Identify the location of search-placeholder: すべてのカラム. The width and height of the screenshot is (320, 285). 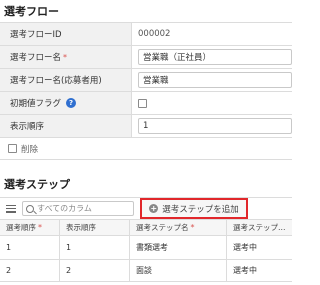
(64, 208).